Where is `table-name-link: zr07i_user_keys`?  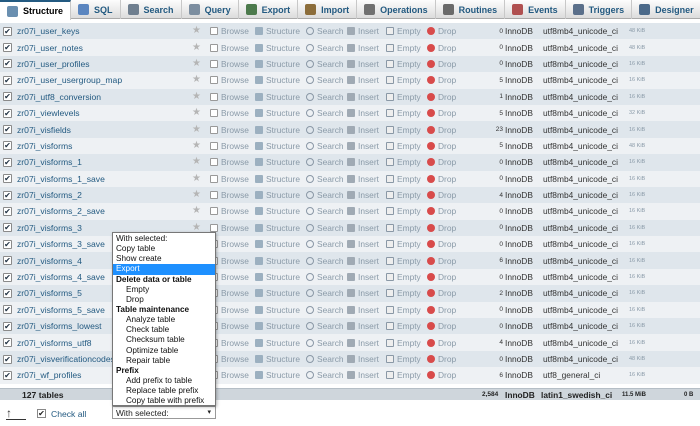 table-name-link: zr07i_user_keys is located at coordinates (48, 31).